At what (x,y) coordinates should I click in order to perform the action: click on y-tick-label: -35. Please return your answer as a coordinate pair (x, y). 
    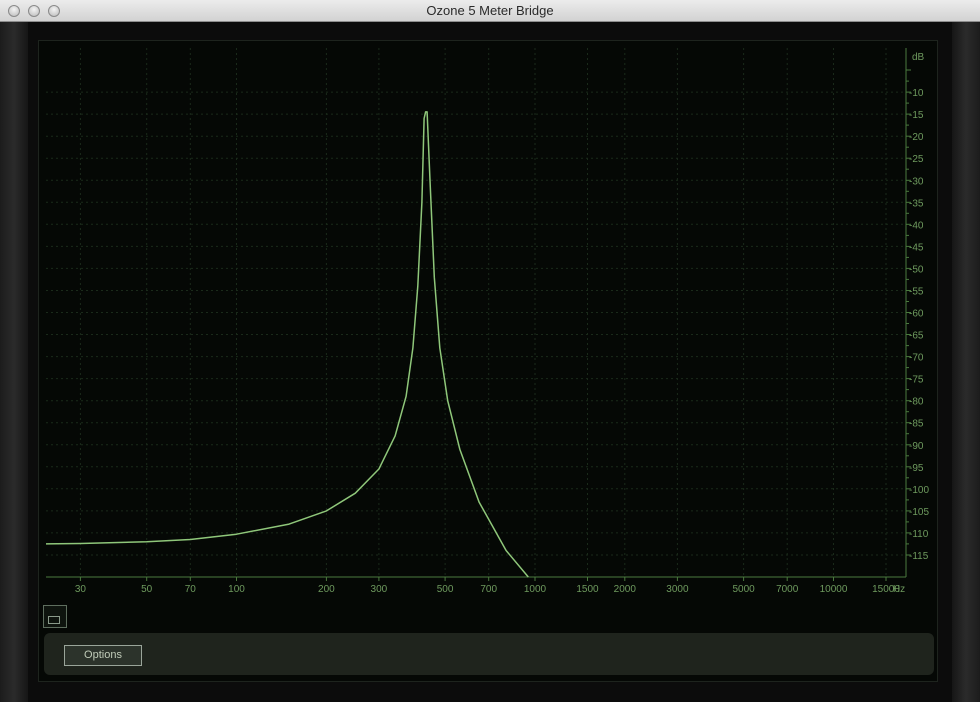
    Looking at the image, I should click on (916, 203).